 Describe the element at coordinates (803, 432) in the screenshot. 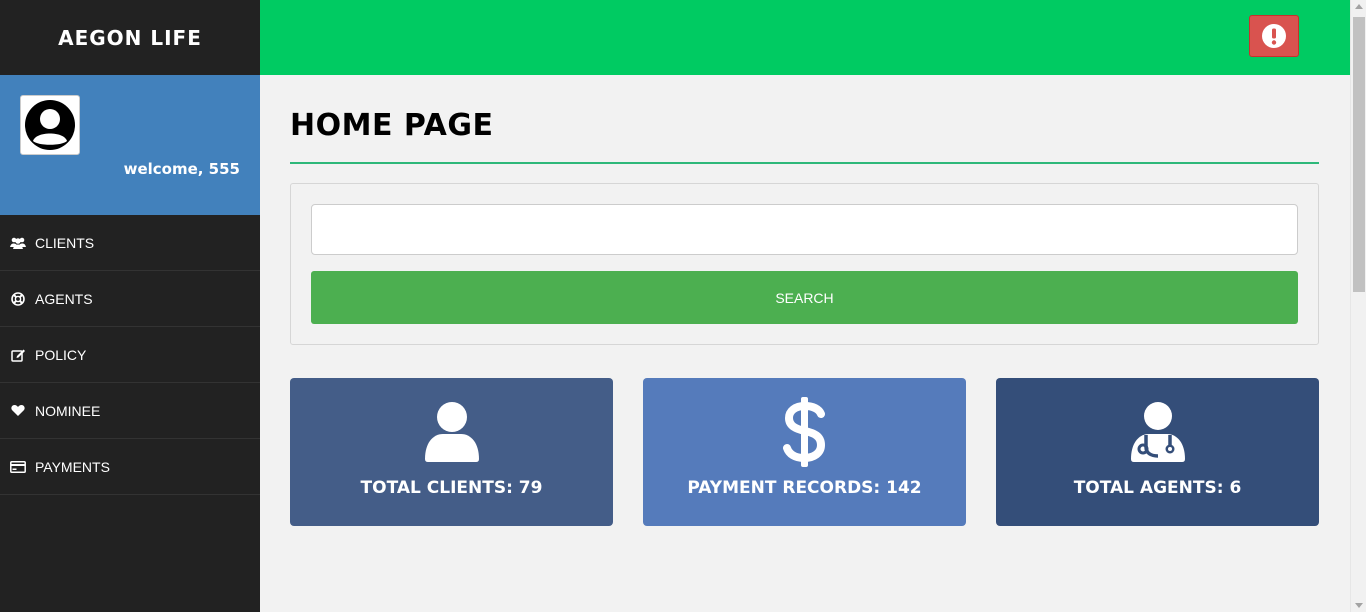

I see `dollar-icon` at that location.